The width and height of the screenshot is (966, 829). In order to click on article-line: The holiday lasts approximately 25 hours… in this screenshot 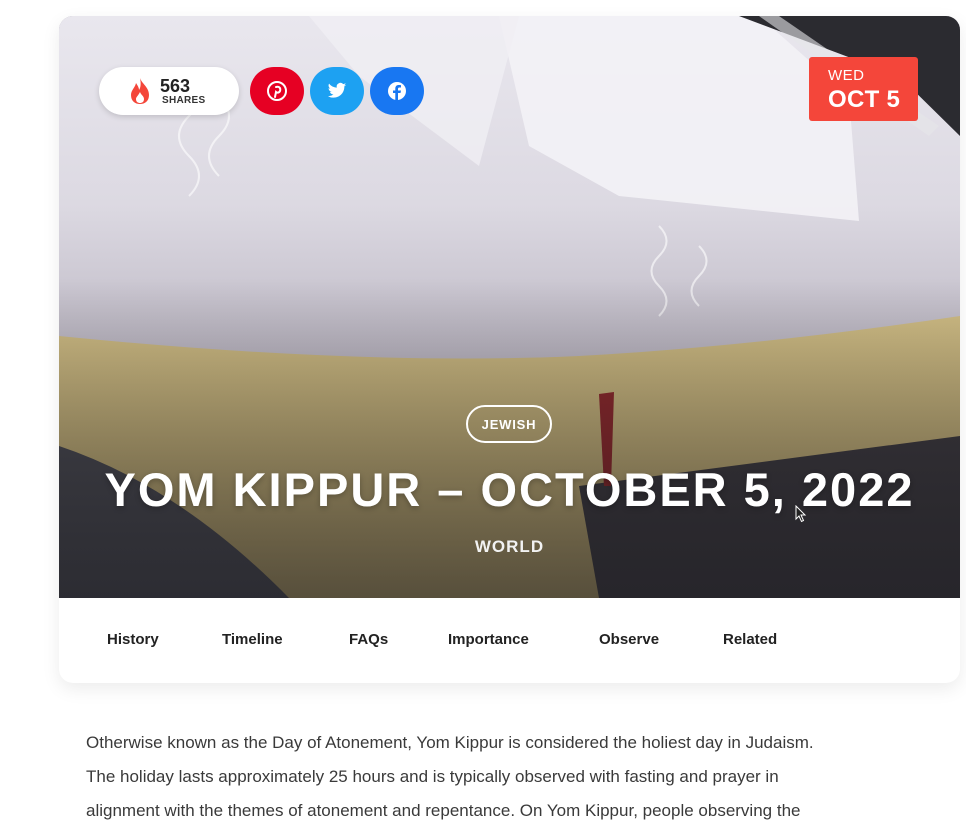, I will do `click(432, 776)`.